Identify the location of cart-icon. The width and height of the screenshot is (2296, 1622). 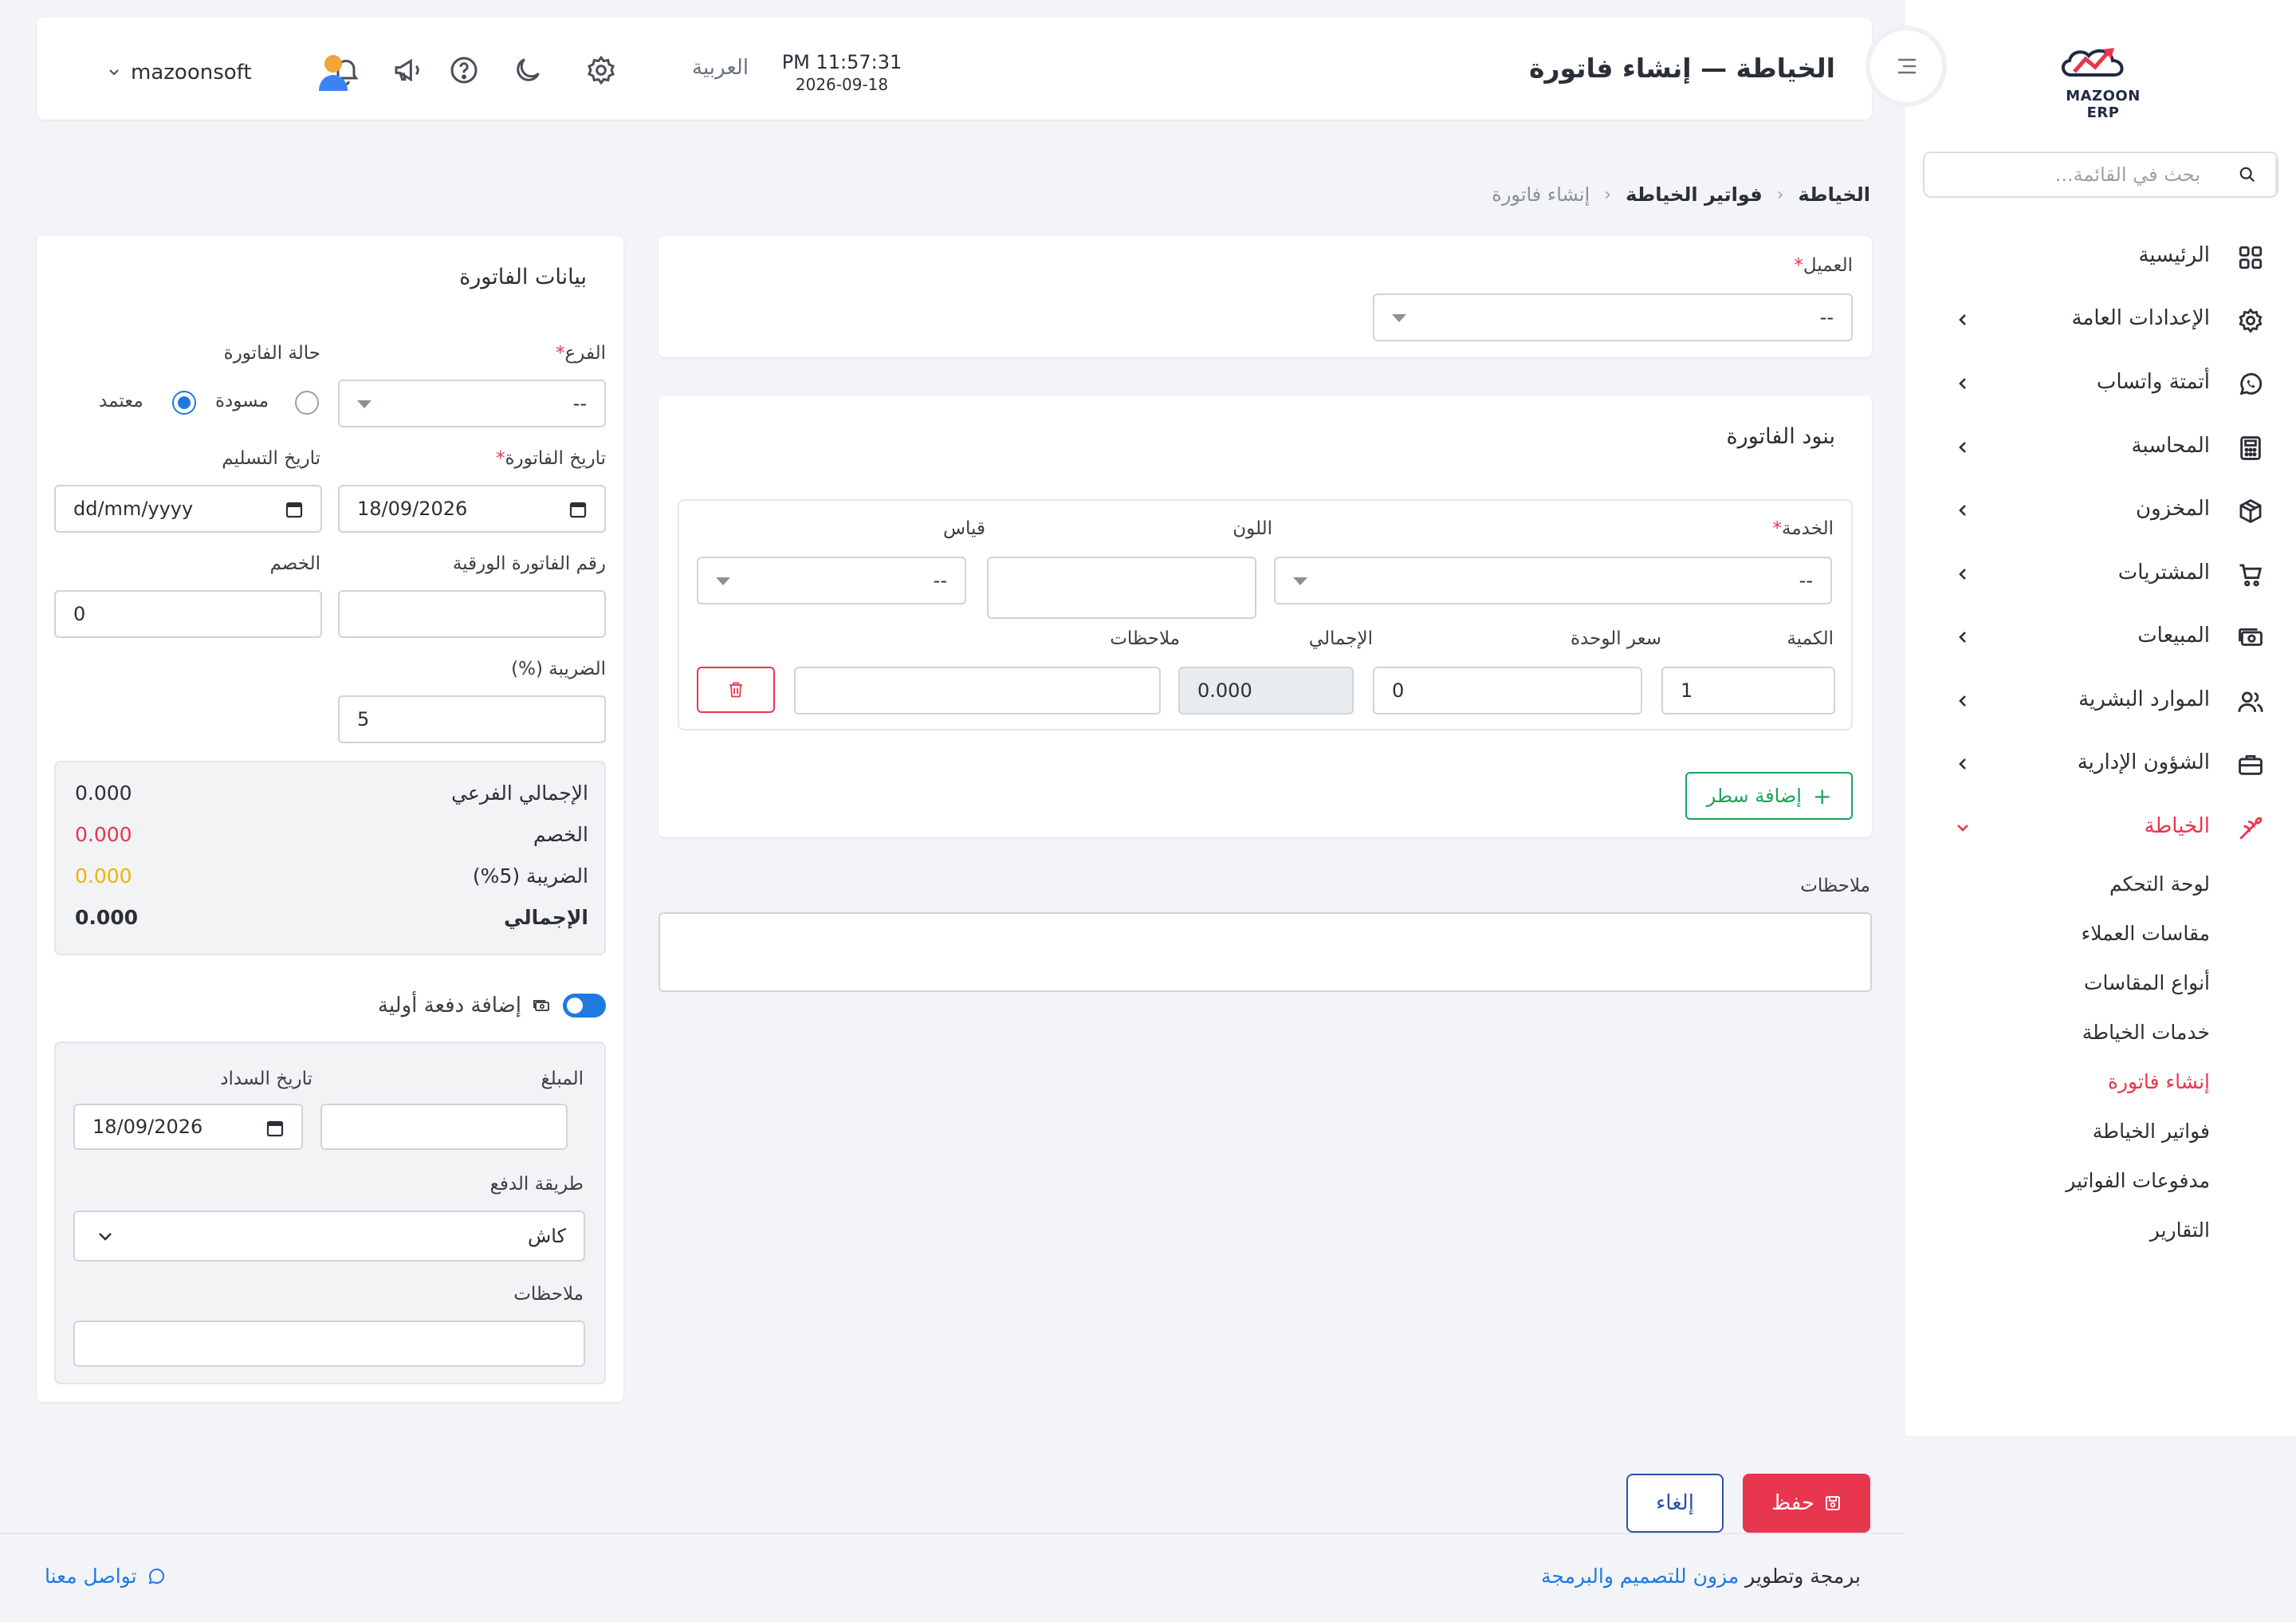
(2250, 575).